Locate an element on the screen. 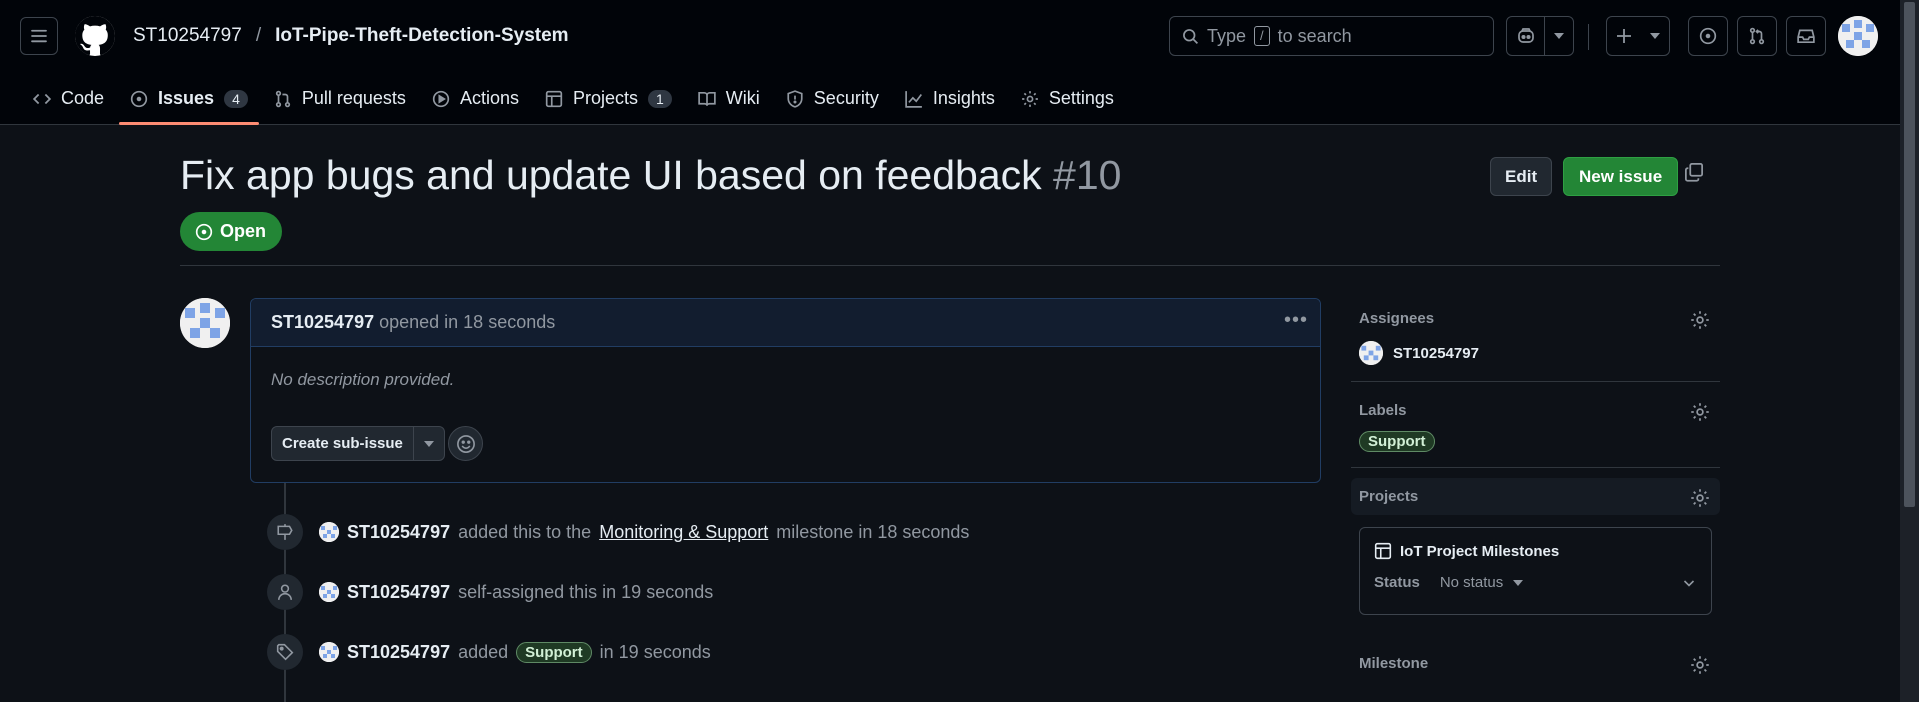  copy-link-button is located at coordinates (1694, 174).